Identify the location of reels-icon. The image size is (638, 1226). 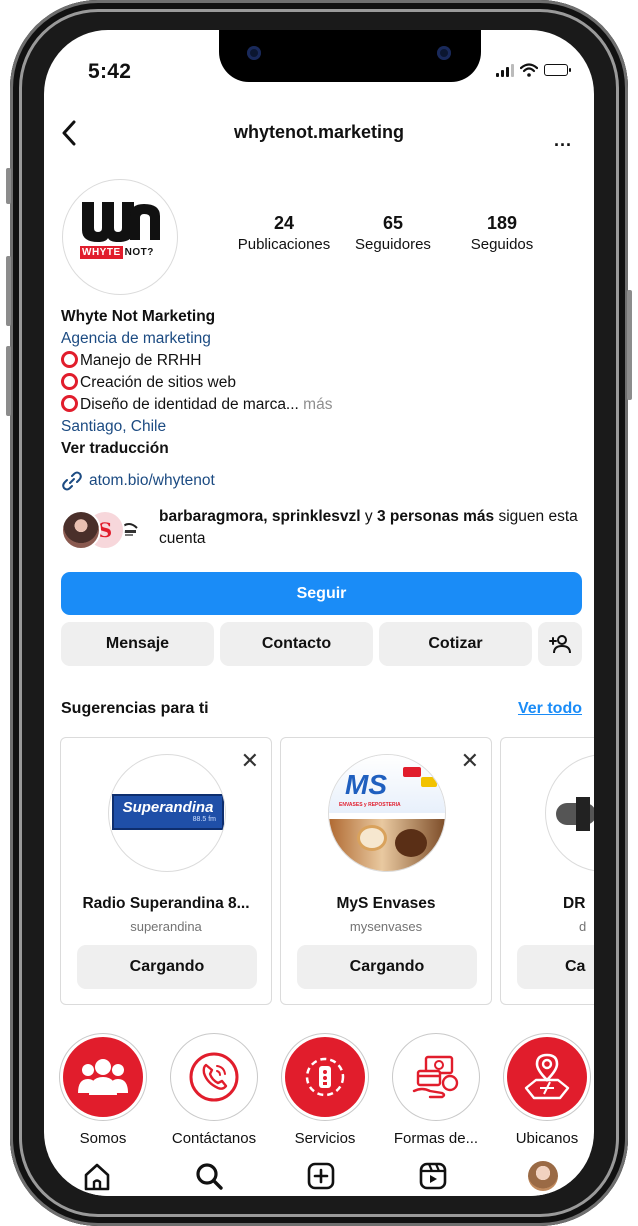
(433, 1176).